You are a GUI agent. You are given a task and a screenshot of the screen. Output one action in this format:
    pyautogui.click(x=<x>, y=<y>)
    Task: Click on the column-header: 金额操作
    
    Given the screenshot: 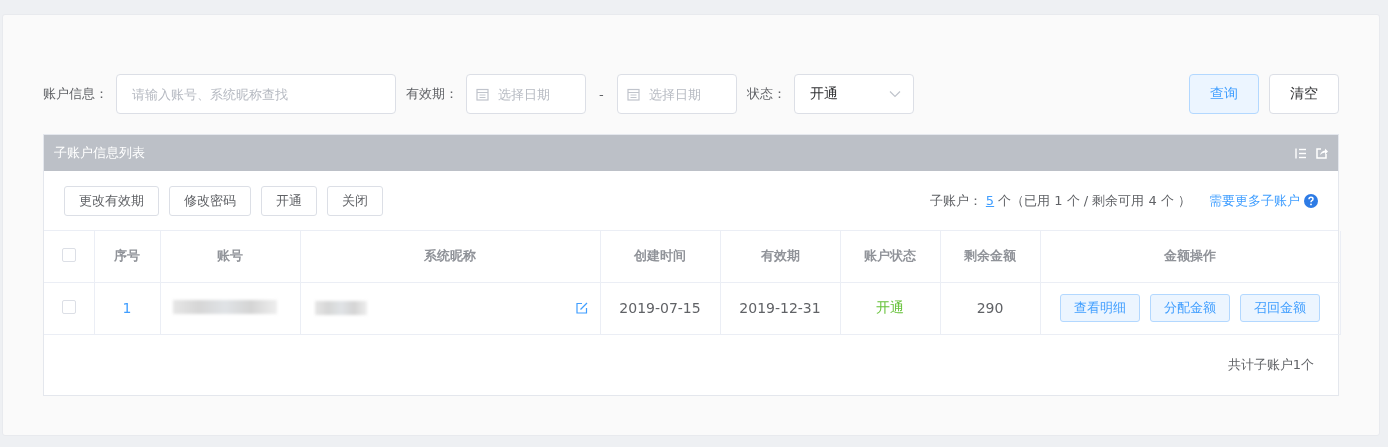 What is the action you would take?
    pyautogui.click(x=1190, y=256)
    